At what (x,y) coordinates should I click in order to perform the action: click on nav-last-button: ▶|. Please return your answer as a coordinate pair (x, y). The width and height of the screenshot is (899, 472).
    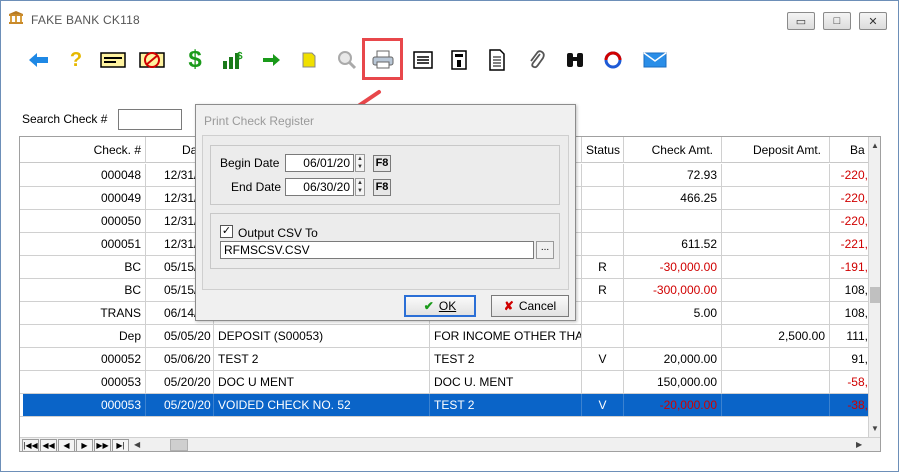
    Looking at the image, I should click on (120, 445).